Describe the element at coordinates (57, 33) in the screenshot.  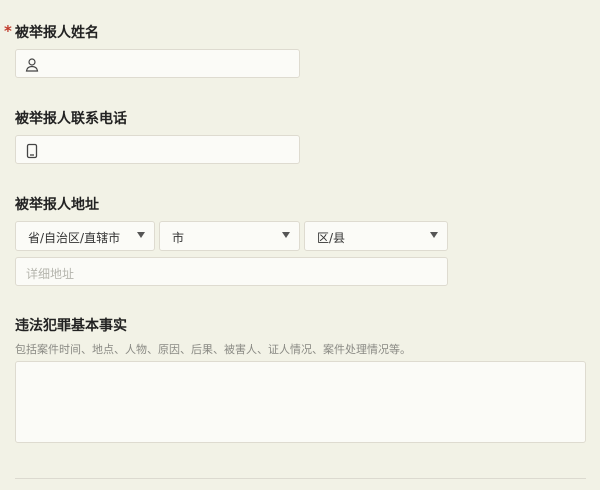
I see `name-label: 被举报人姓名` at that location.